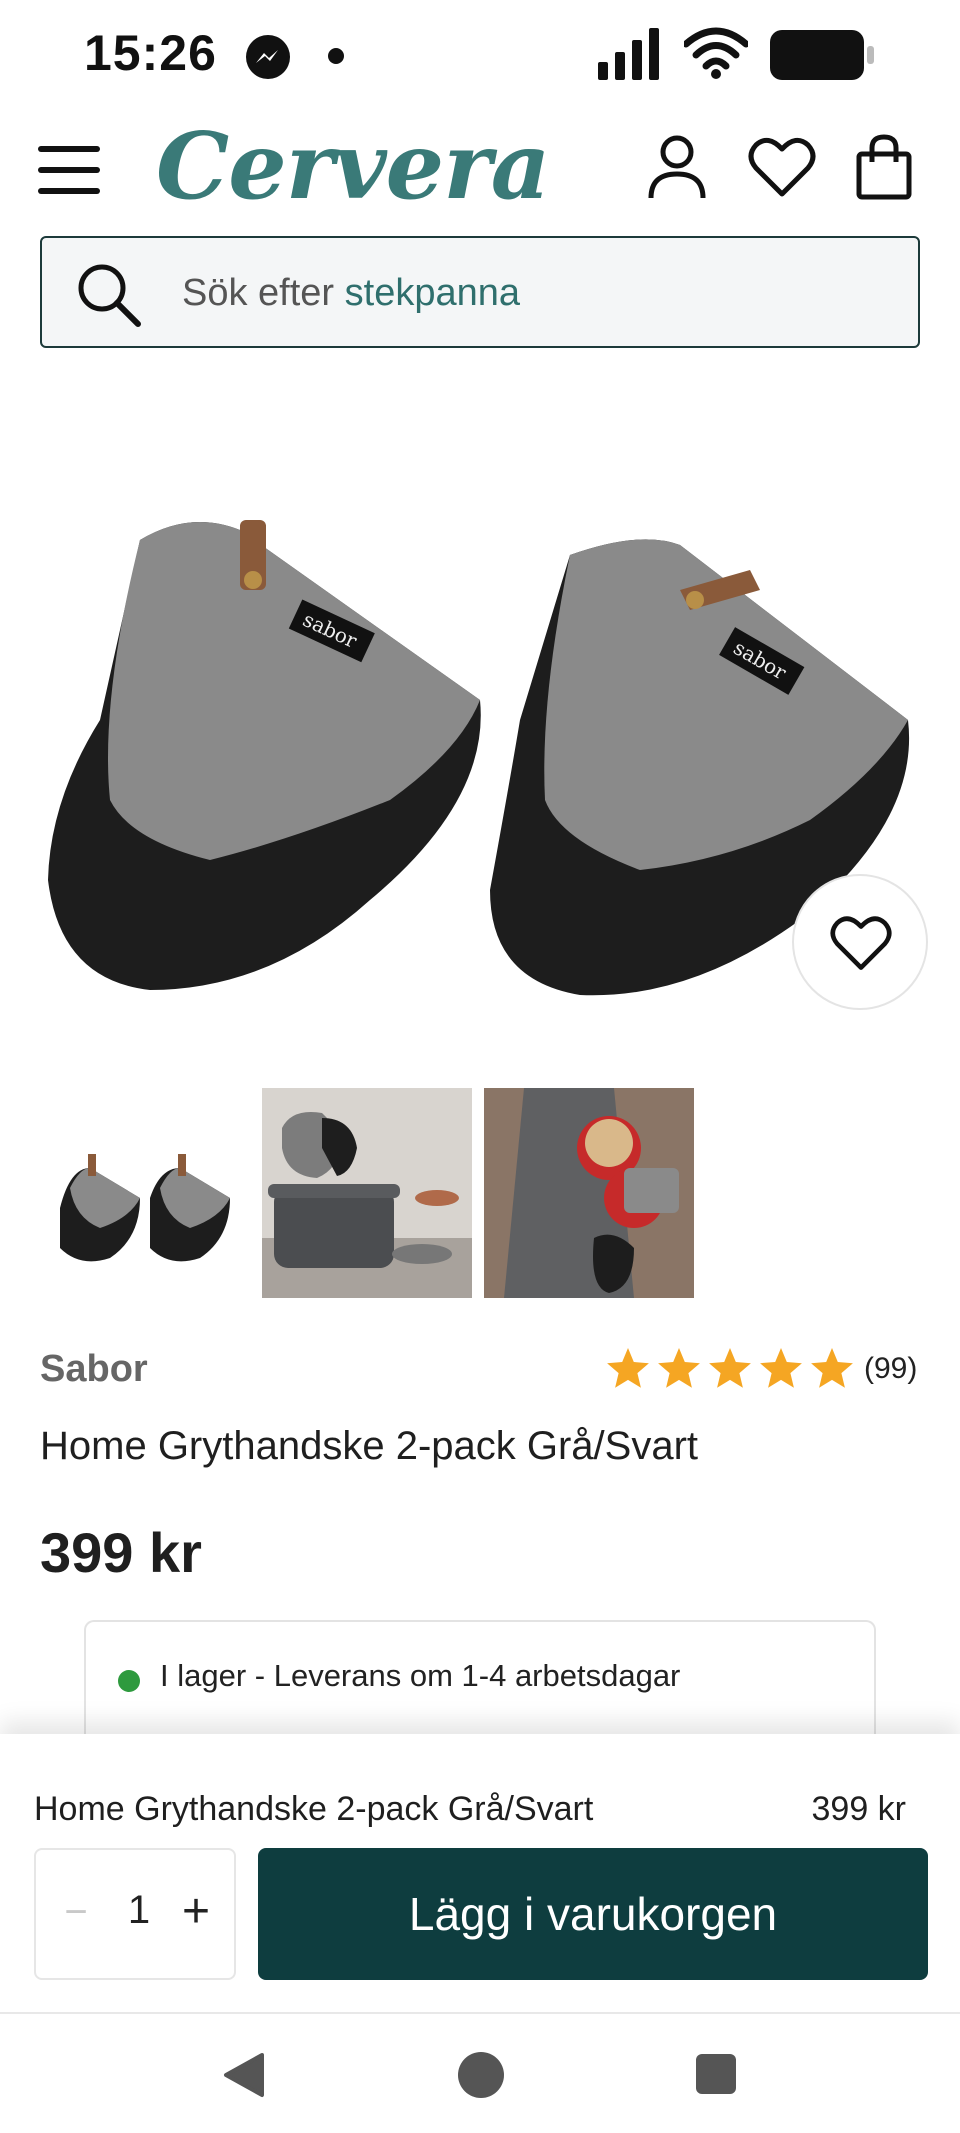 The width and height of the screenshot is (960, 2133). What do you see at coordinates (628, 54) in the screenshot?
I see `signal-icon` at bounding box center [628, 54].